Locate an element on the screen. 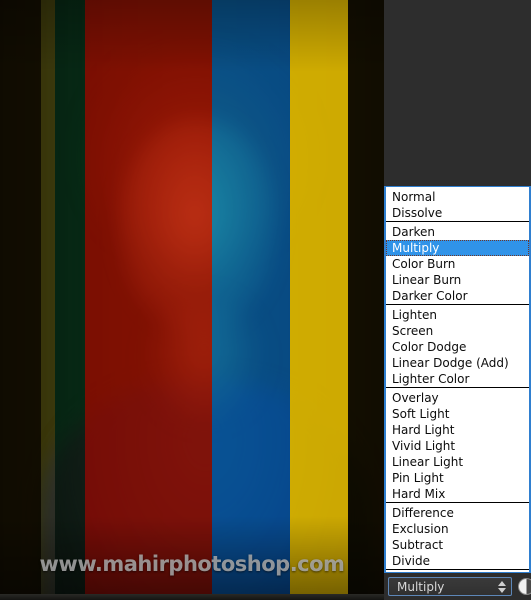 This screenshot has height=600, width=531. blend-option-pin-light: Pin Light is located at coordinates (457, 478).